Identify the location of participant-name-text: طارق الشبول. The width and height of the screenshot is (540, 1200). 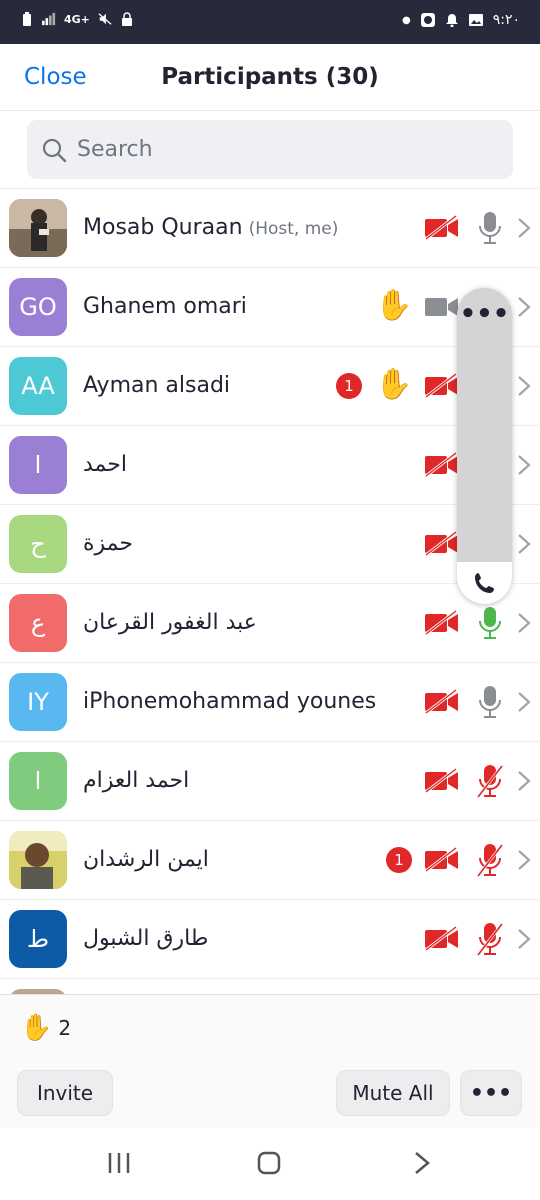
(146, 938).